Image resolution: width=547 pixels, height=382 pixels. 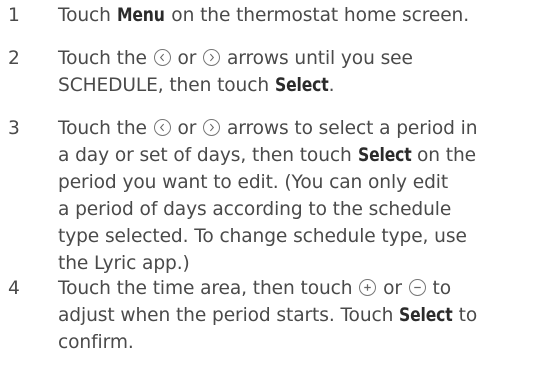 I want to click on menu-term: Menu, so click(x=140, y=15).